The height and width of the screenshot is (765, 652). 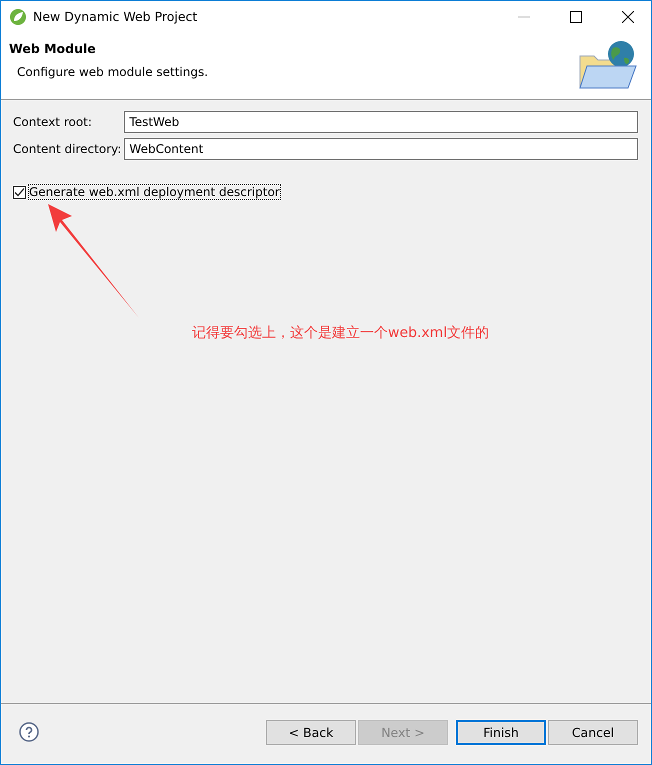 I want to click on input-field: WebContent, so click(x=381, y=149).